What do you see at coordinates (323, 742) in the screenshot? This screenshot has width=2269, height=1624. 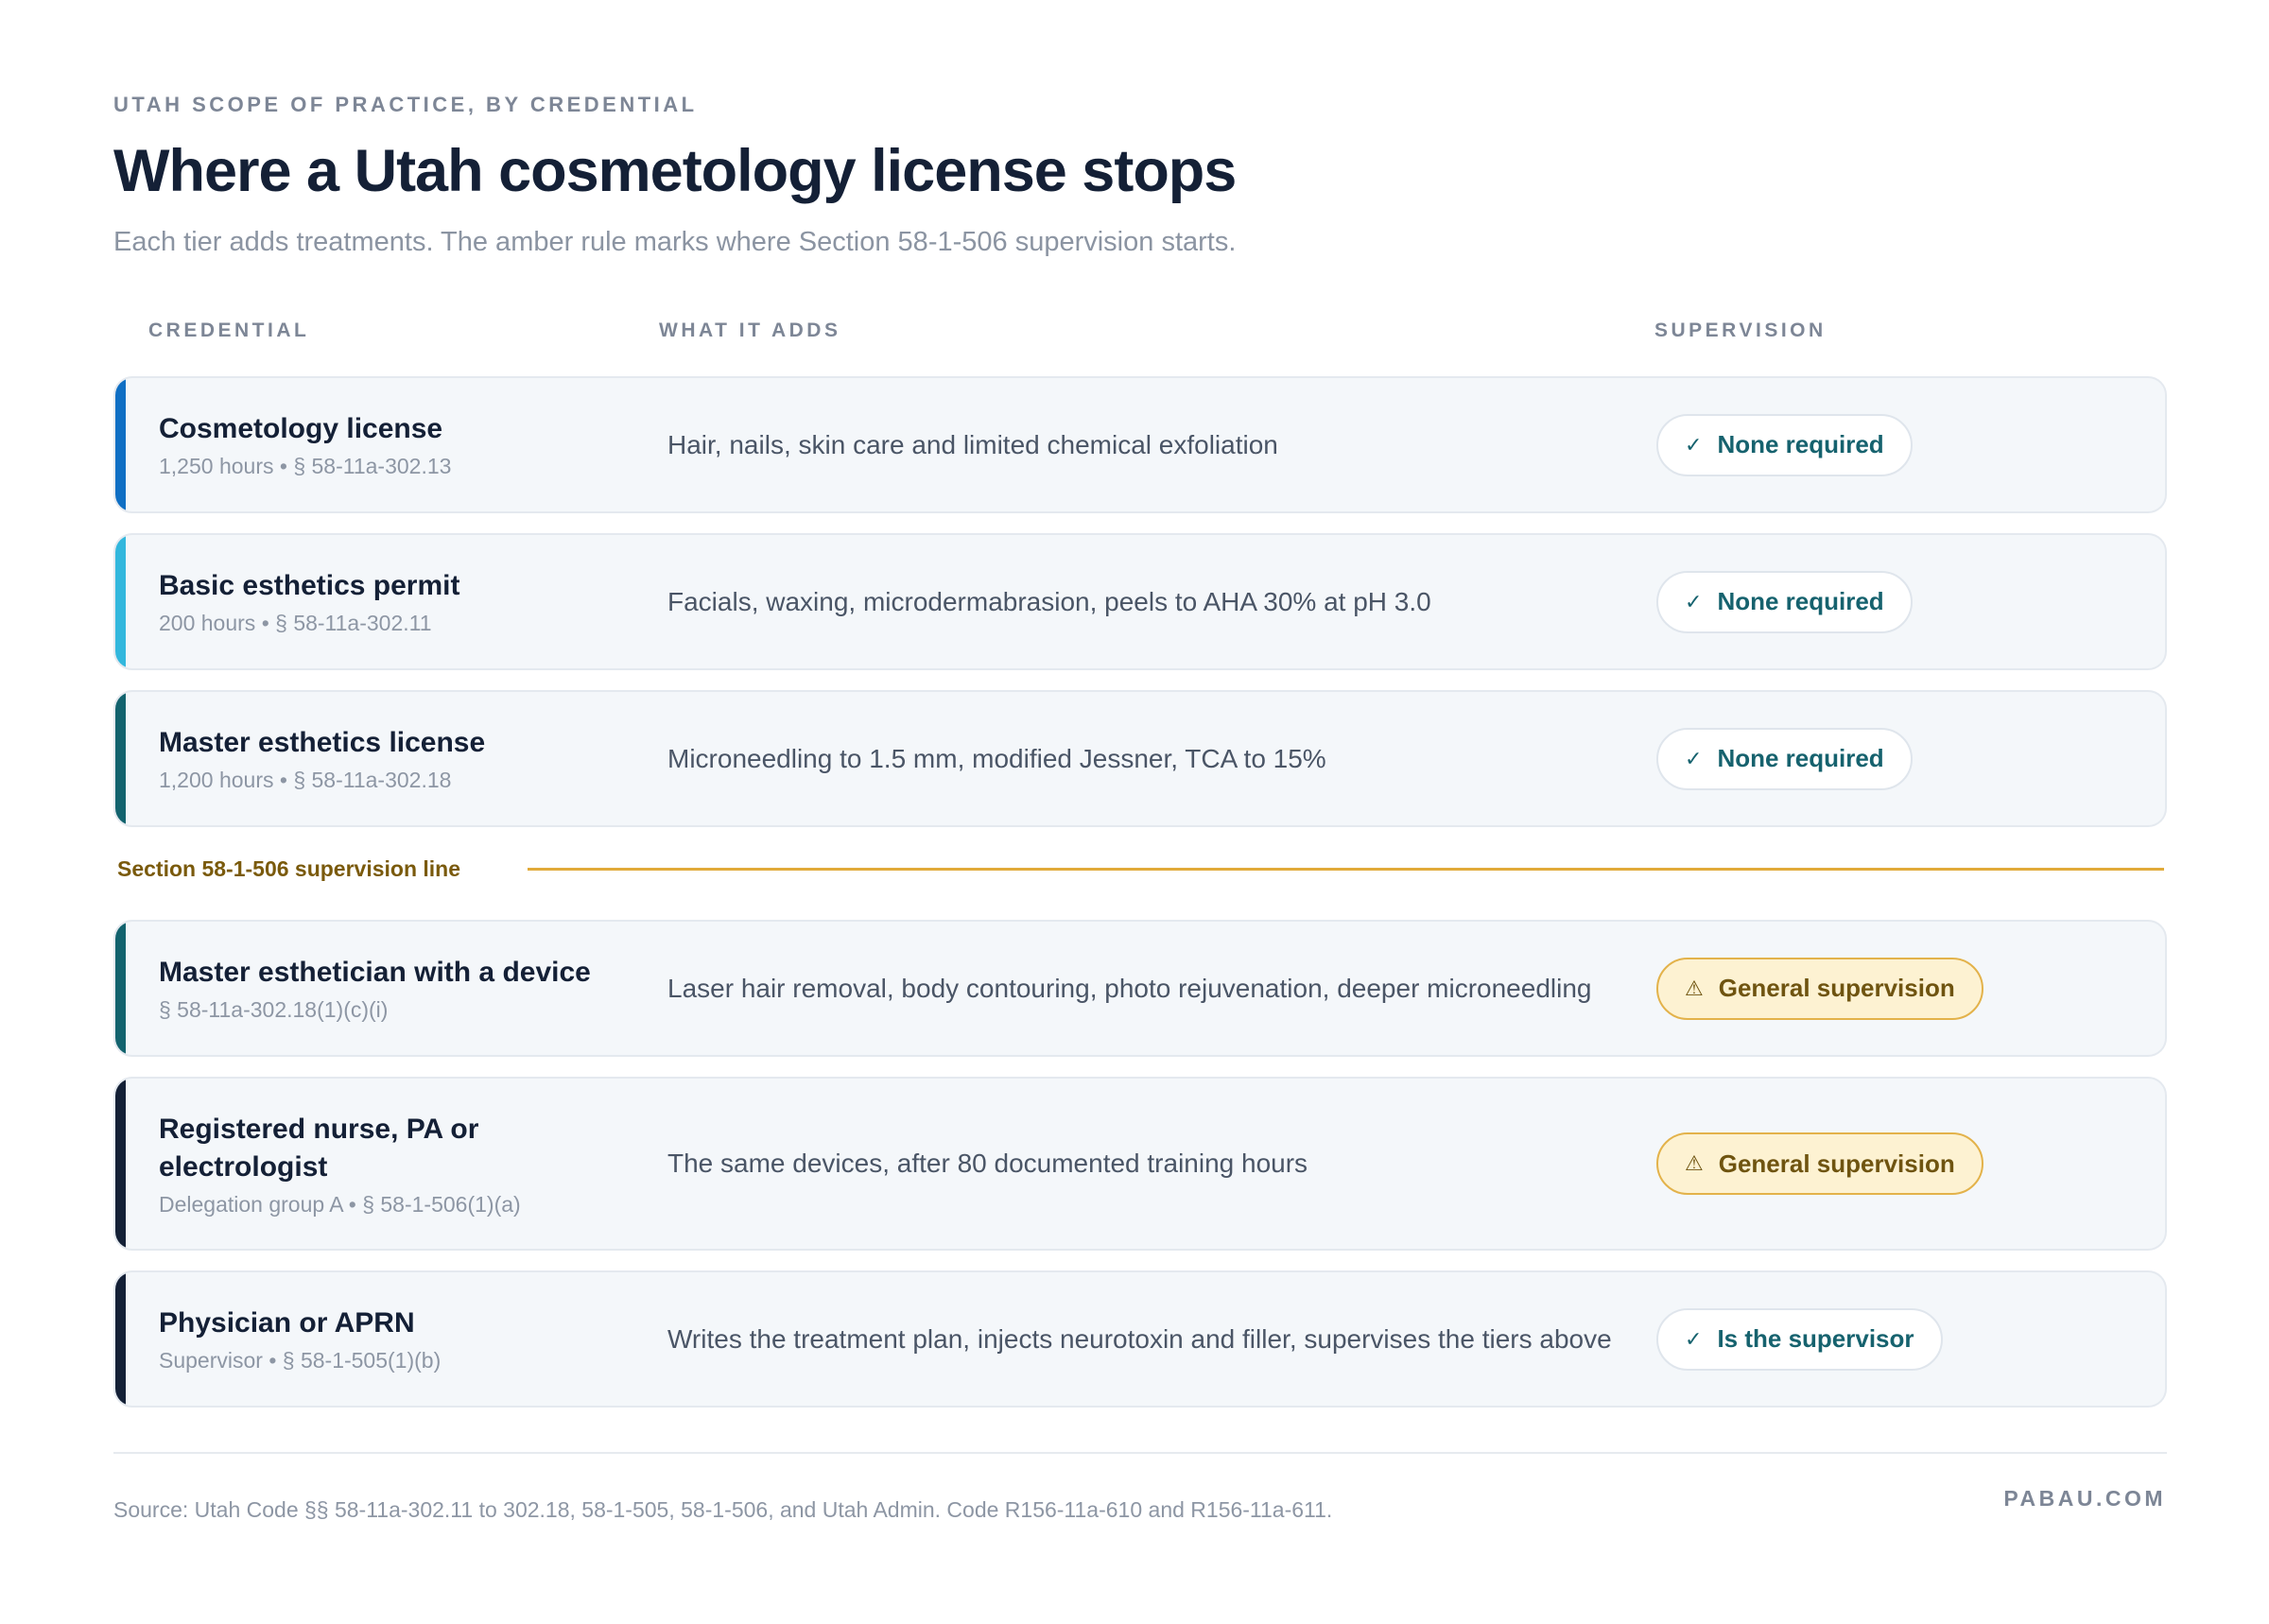 I see `credential-name: Master esthetics license` at bounding box center [323, 742].